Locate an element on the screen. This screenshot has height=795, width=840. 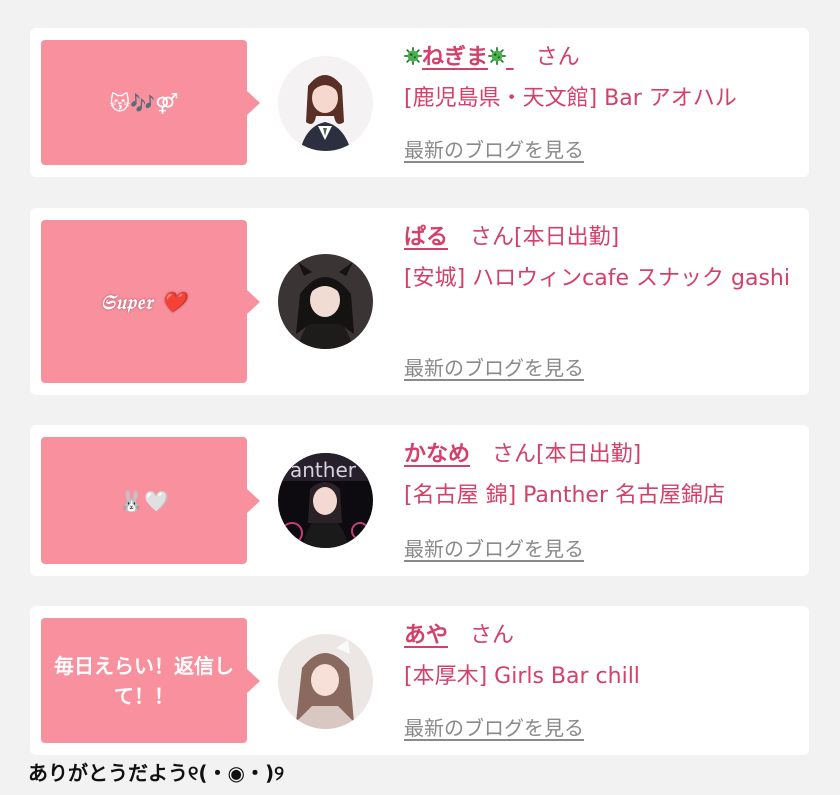
comment-bubble: 毎日えらい！返信して！！ is located at coordinates (150, 680).